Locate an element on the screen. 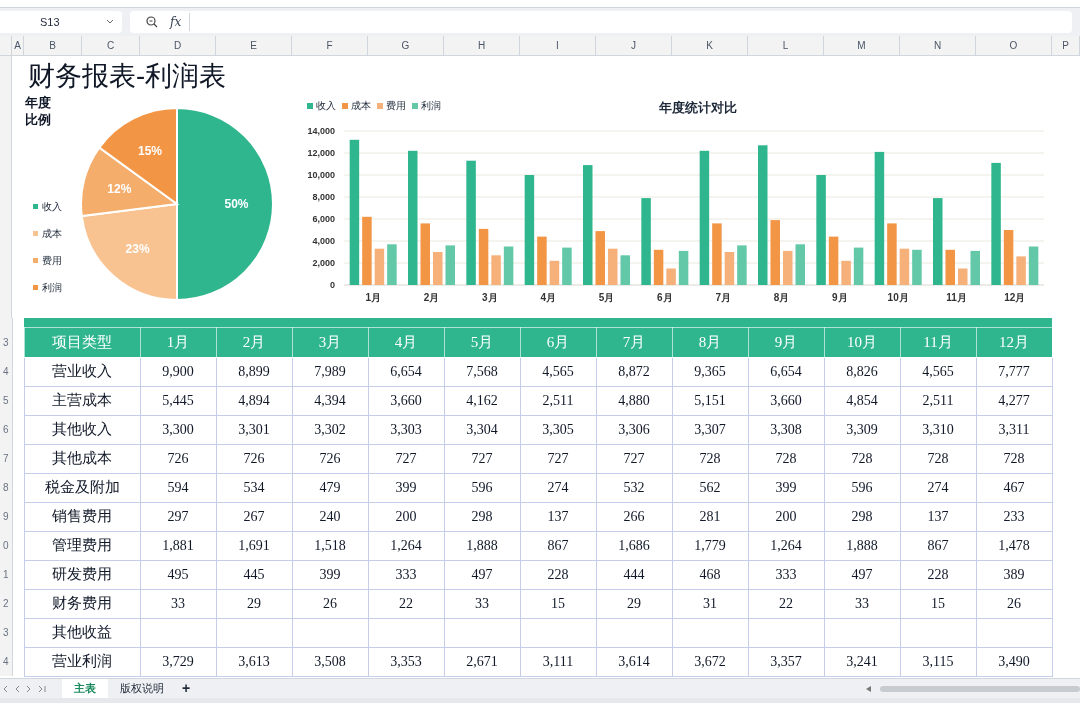  row-header: 8 is located at coordinates (6, 487).